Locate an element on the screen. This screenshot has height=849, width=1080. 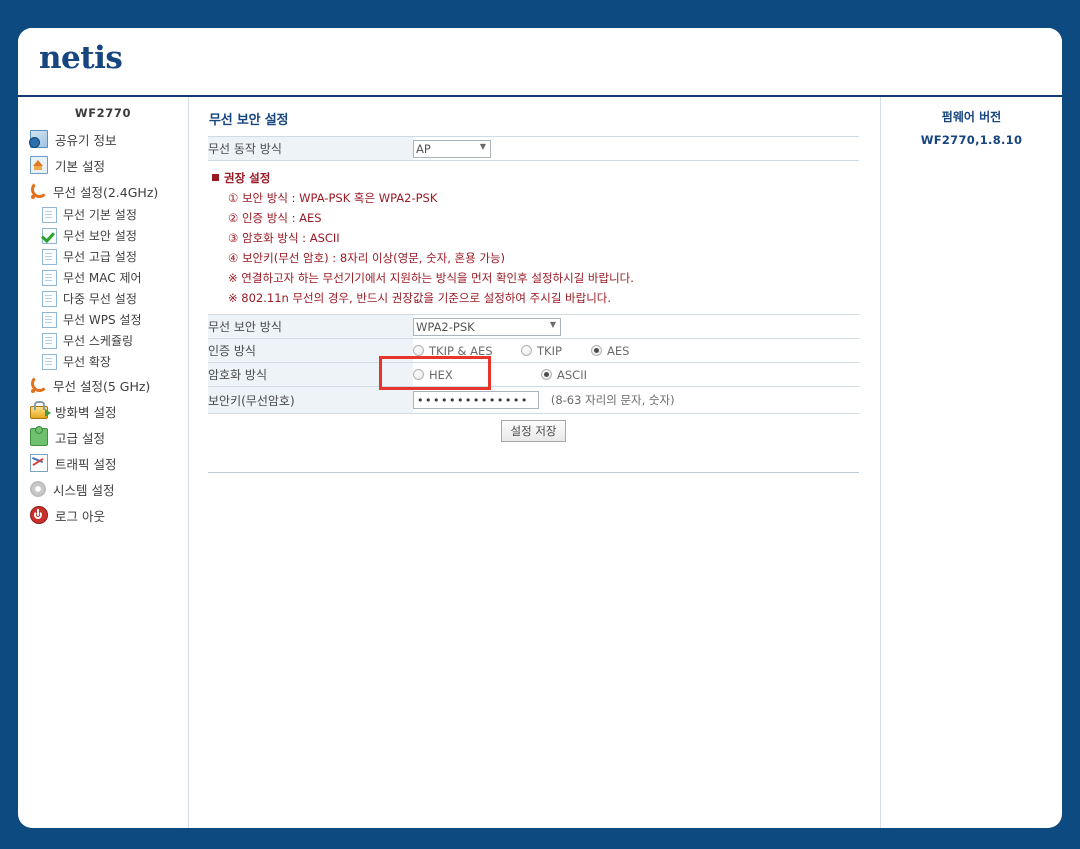
sidebar-item-9: 무선 스케쥴링 is located at coordinates (103, 340).